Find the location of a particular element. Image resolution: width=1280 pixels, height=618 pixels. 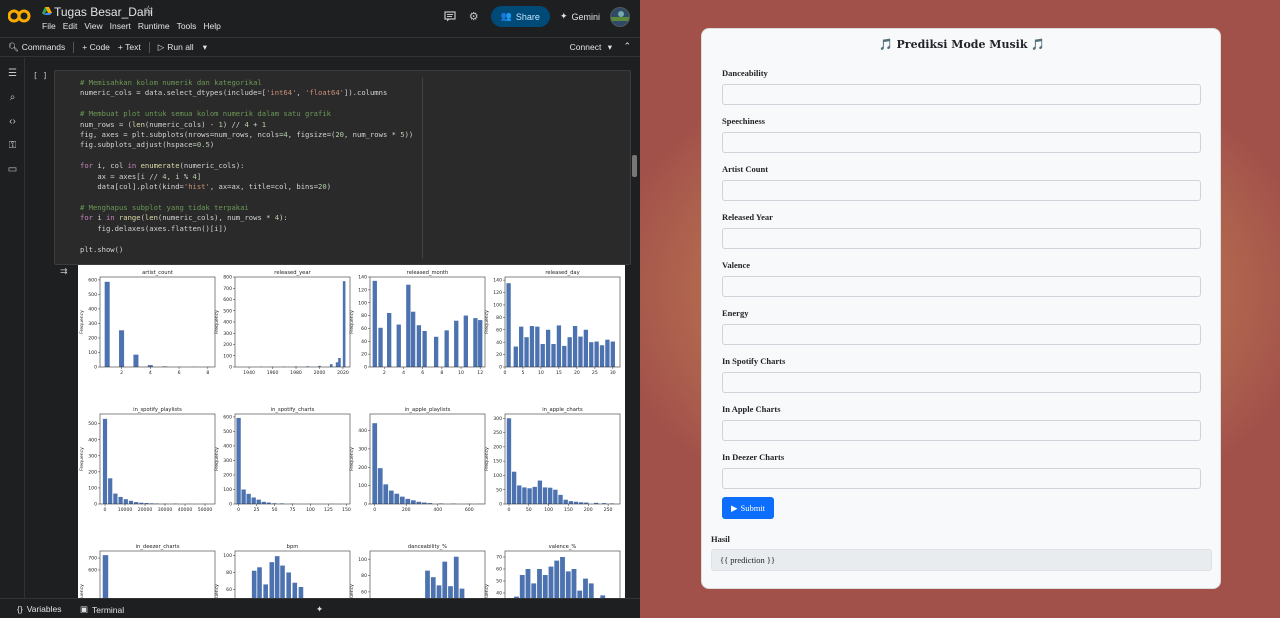

x-tick-label: 0 is located at coordinates (374, 510).